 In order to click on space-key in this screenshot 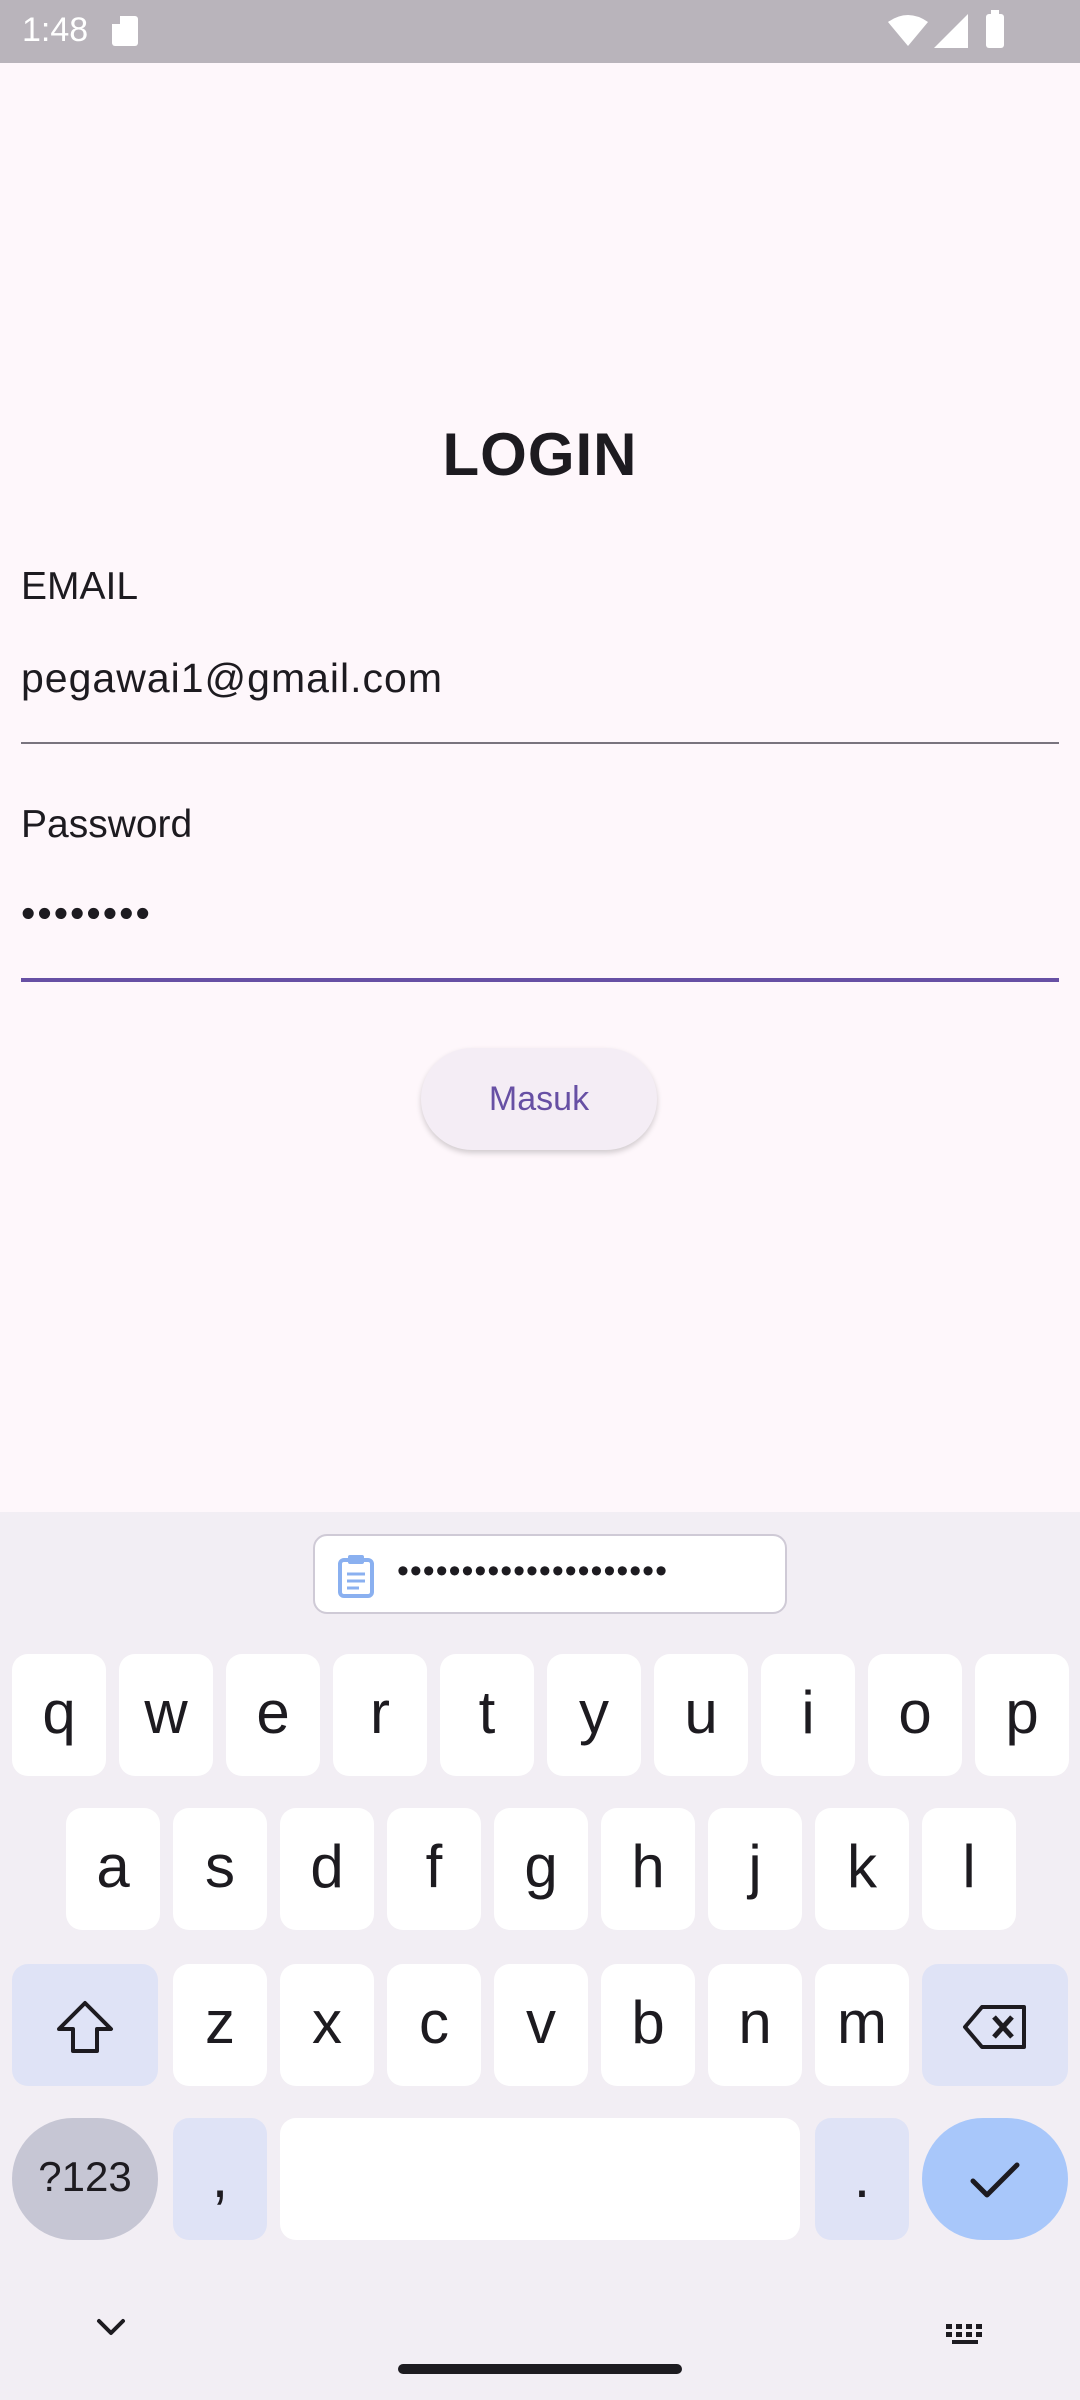, I will do `click(540, 2179)`.